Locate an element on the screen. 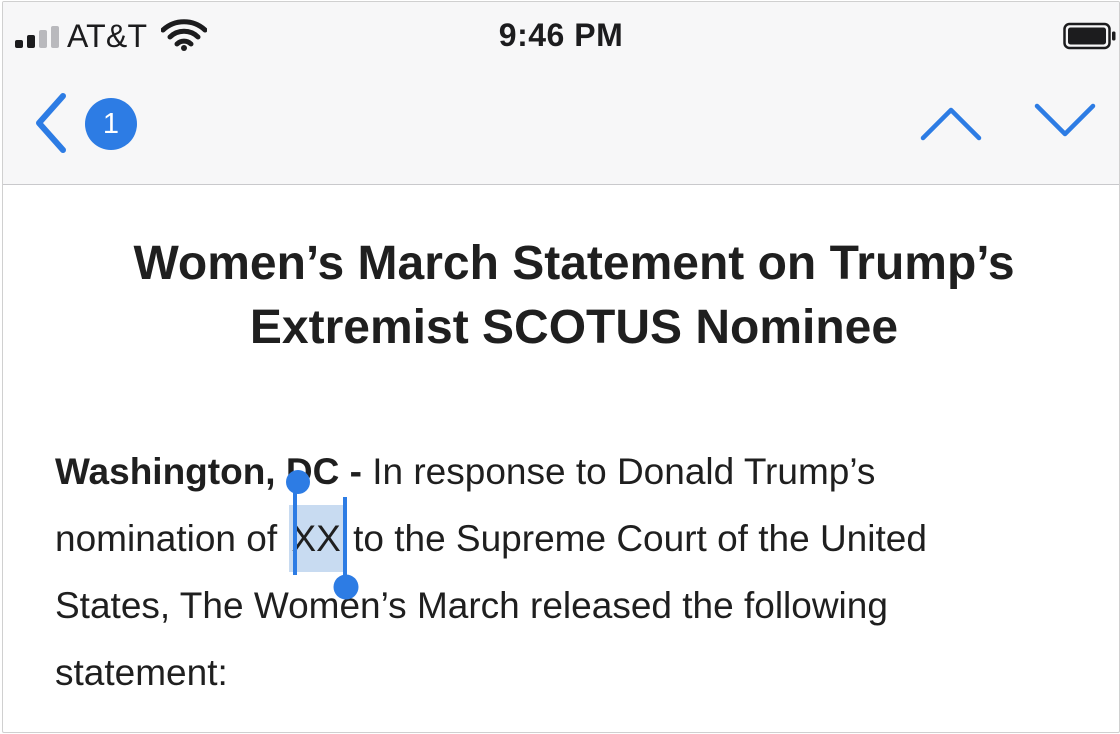 This screenshot has width=1120, height=734. text-selection: XX is located at coordinates (322, 535).